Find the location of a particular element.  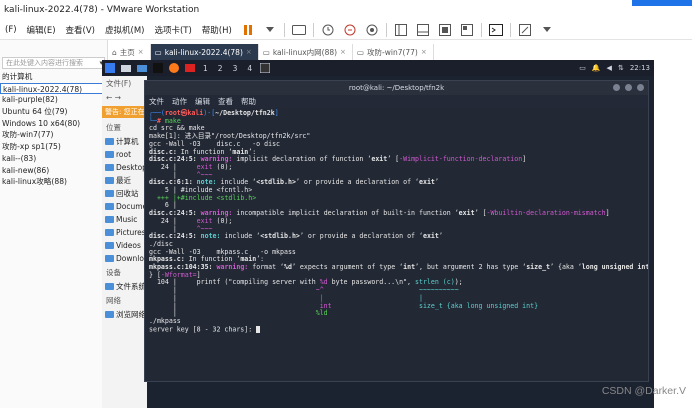

fm-menu-file: 文件(F) is located at coordinates (124, 83).